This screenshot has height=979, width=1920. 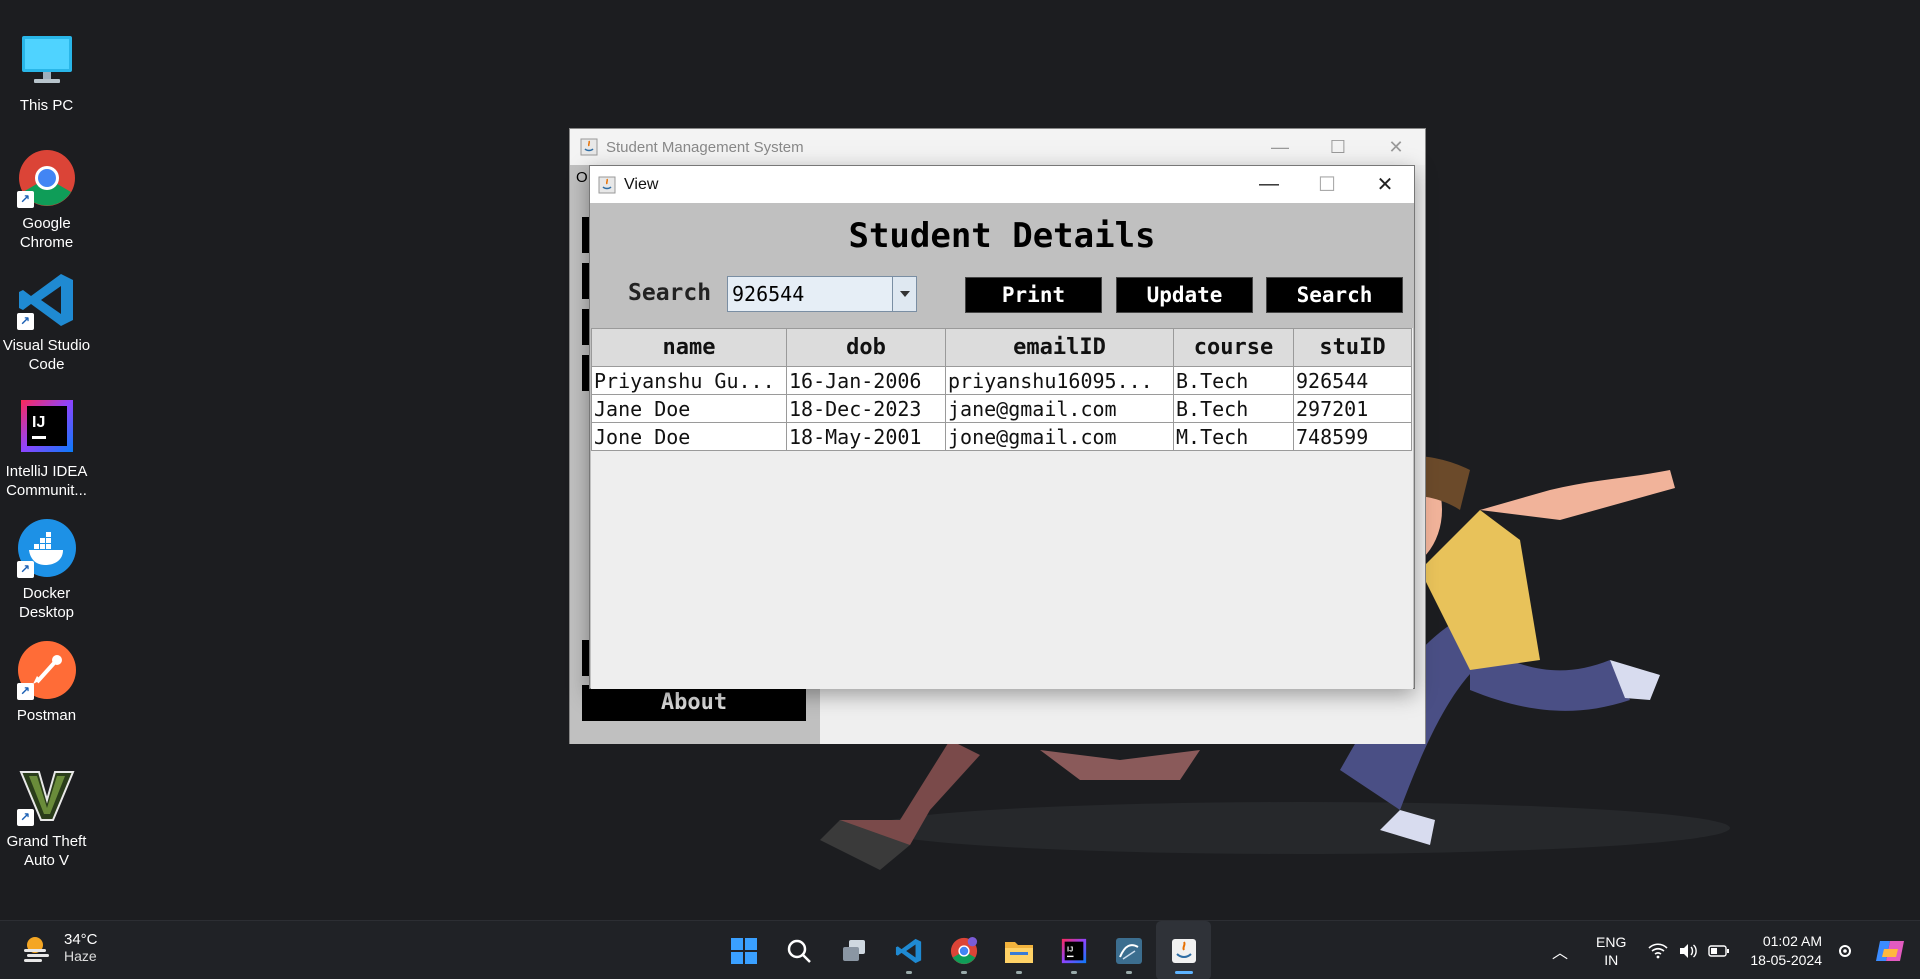 What do you see at coordinates (1183, 972) in the screenshot?
I see `active-indicator` at bounding box center [1183, 972].